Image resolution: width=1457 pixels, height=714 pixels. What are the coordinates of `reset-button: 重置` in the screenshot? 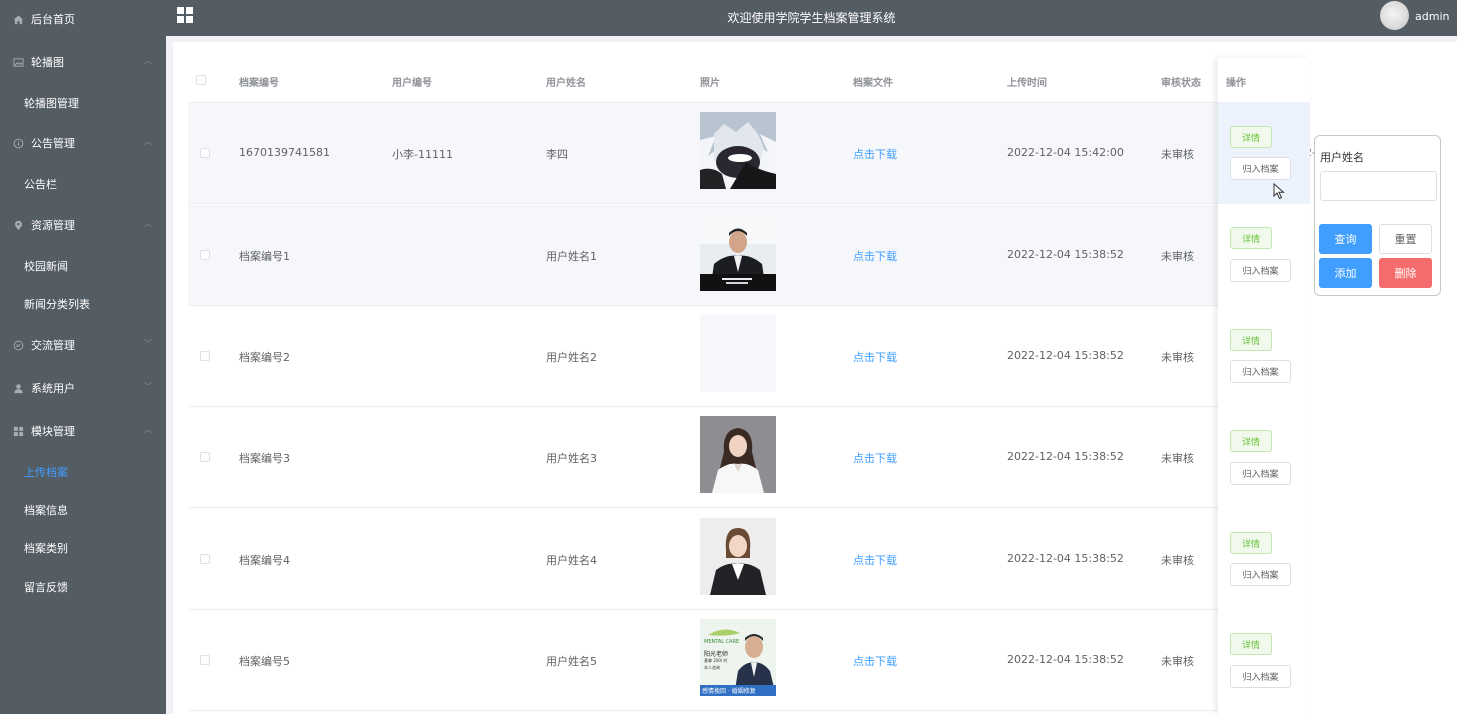 It's located at (1405, 239).